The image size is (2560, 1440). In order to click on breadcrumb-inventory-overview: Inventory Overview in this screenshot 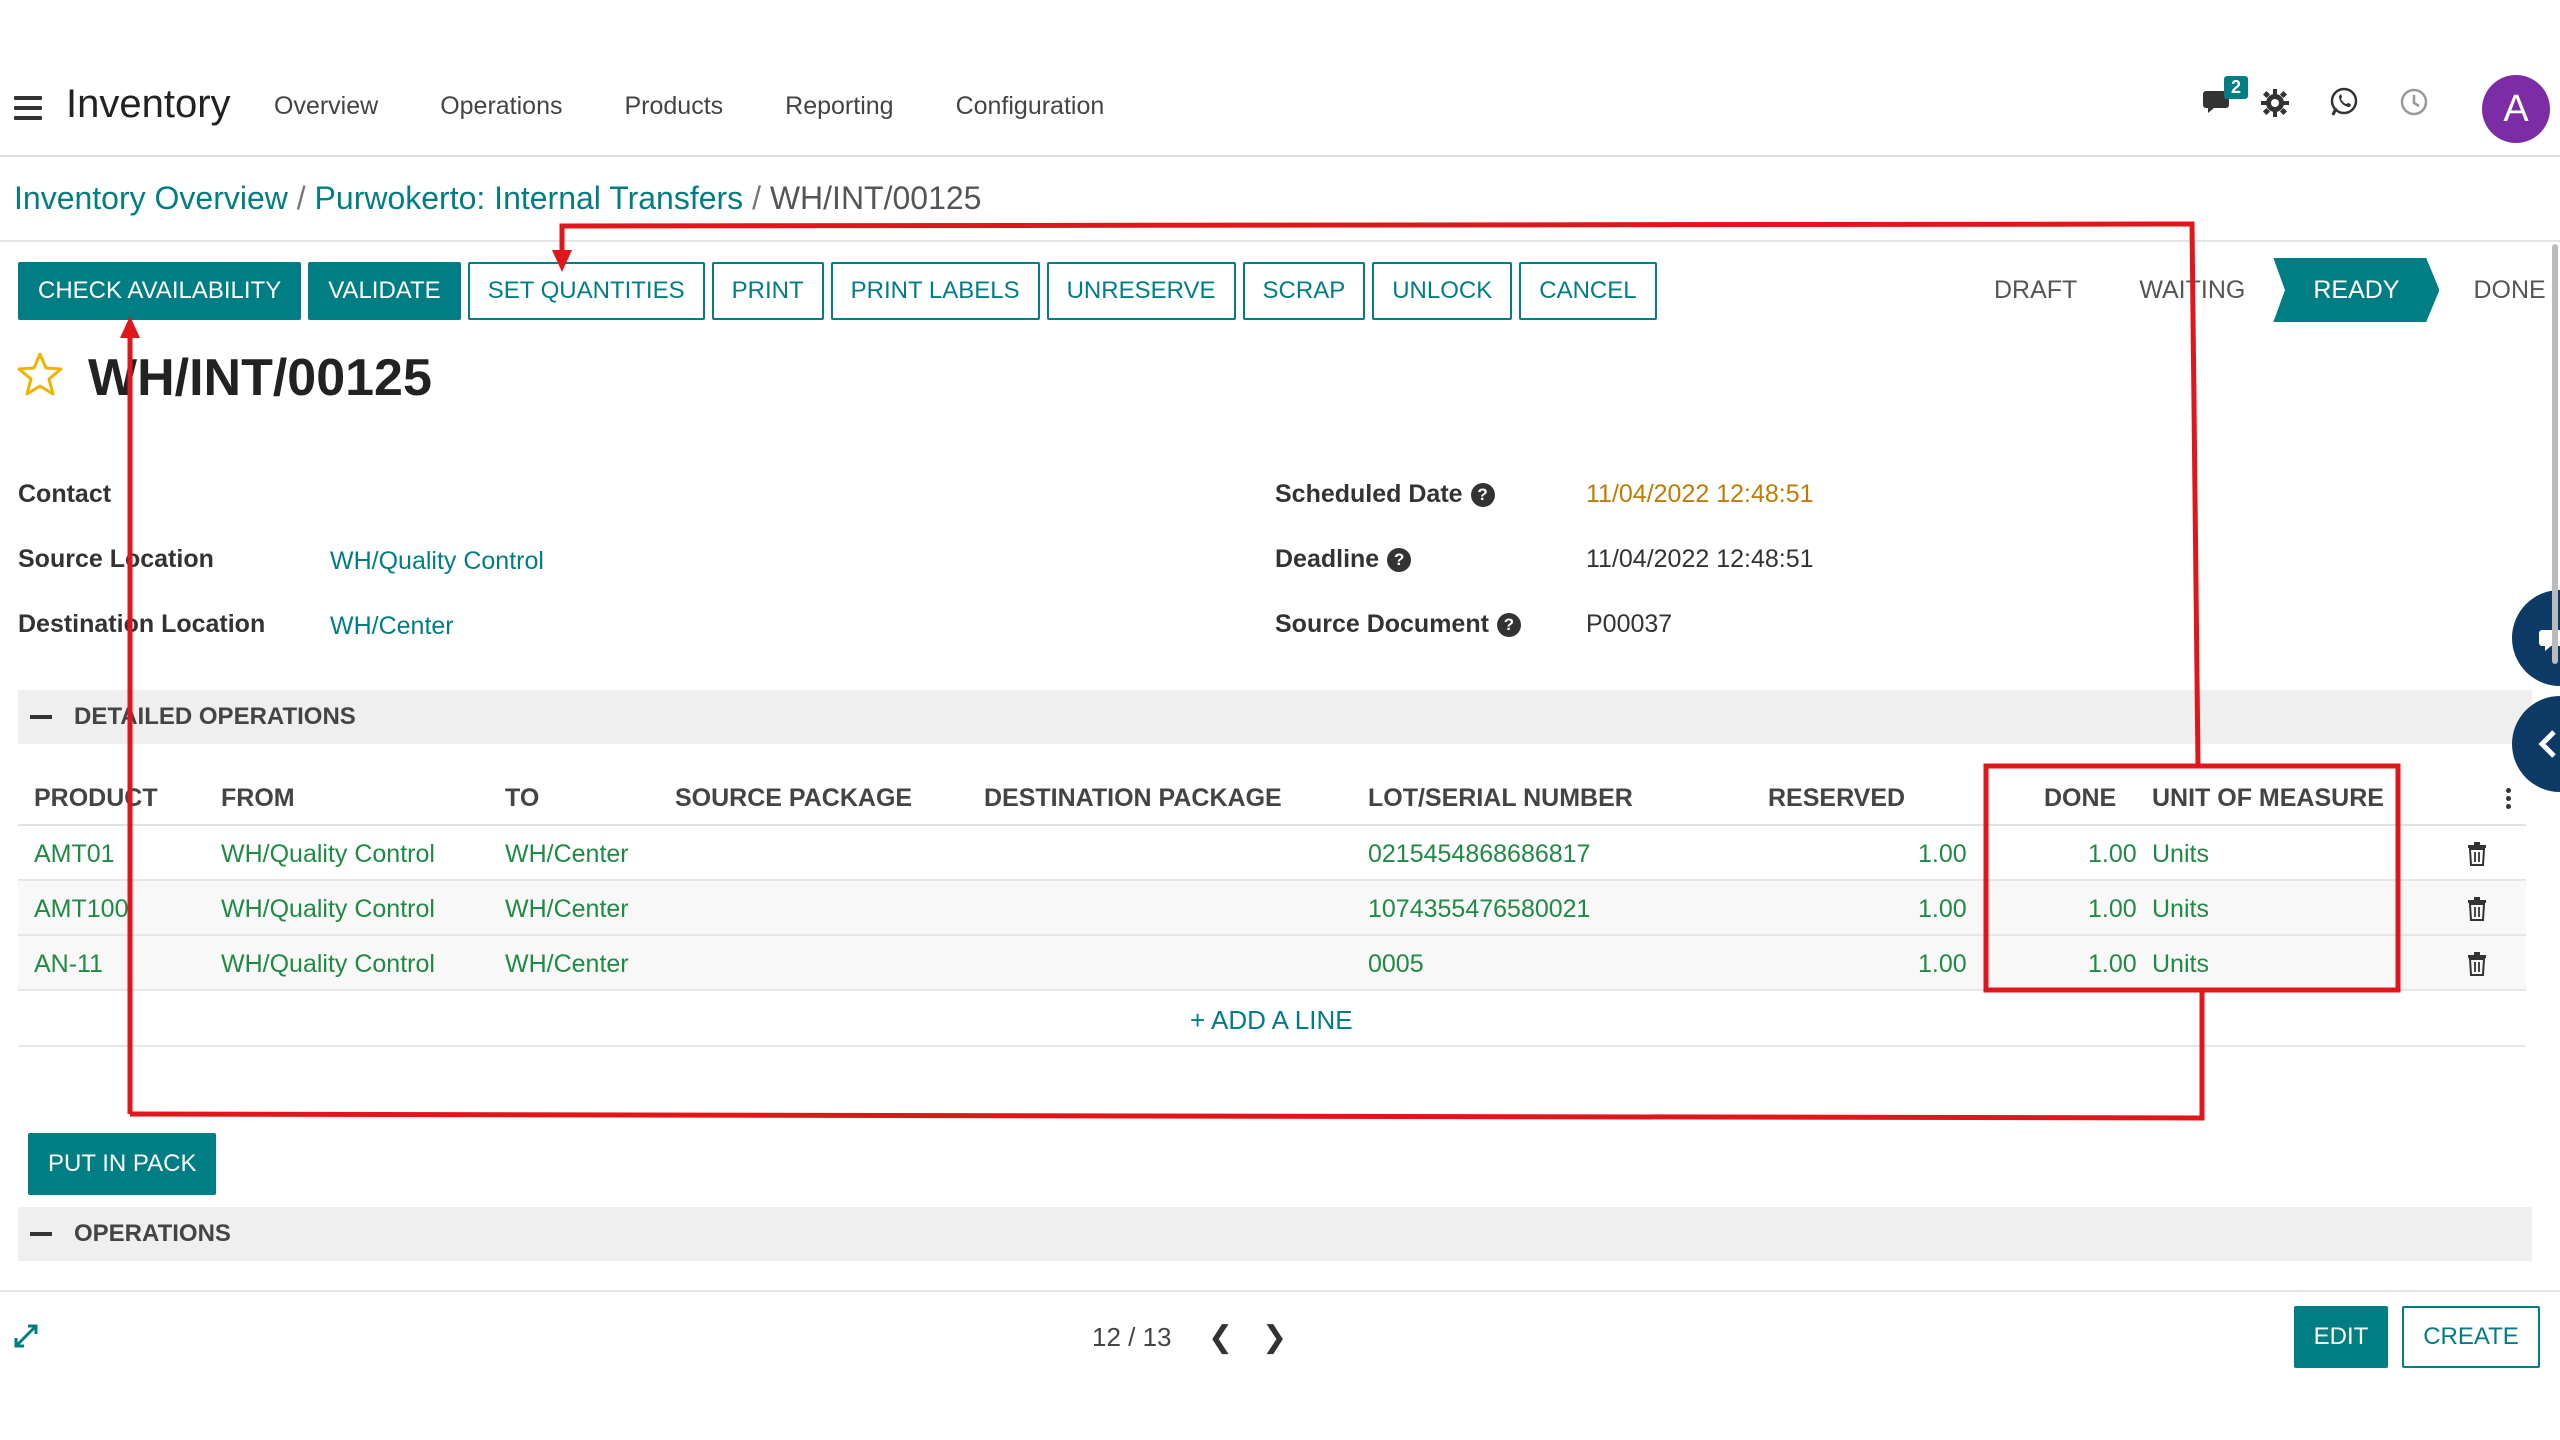, I will do `click(151, 198)`.